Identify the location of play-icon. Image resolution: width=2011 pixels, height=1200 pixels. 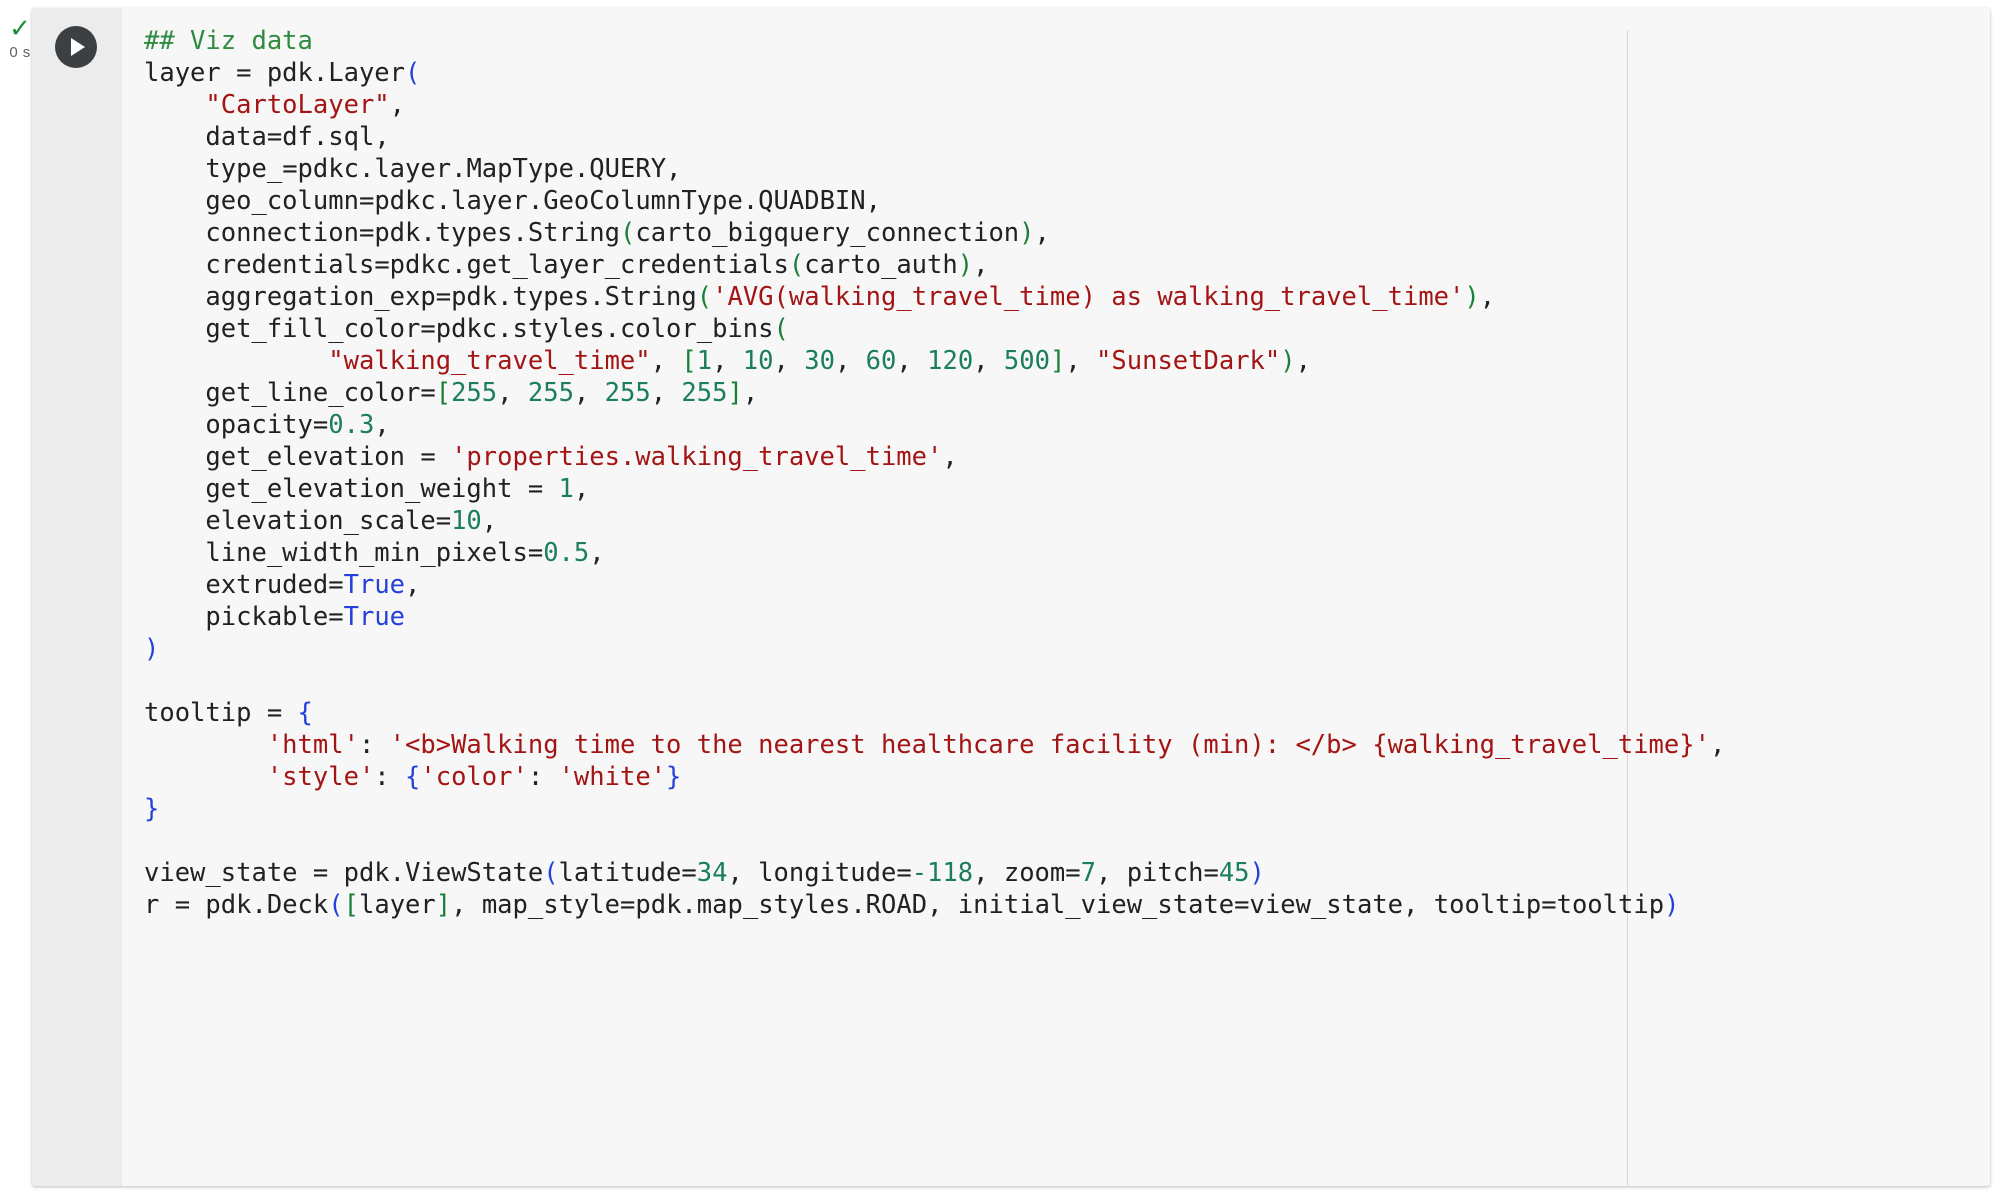
(78, 47).